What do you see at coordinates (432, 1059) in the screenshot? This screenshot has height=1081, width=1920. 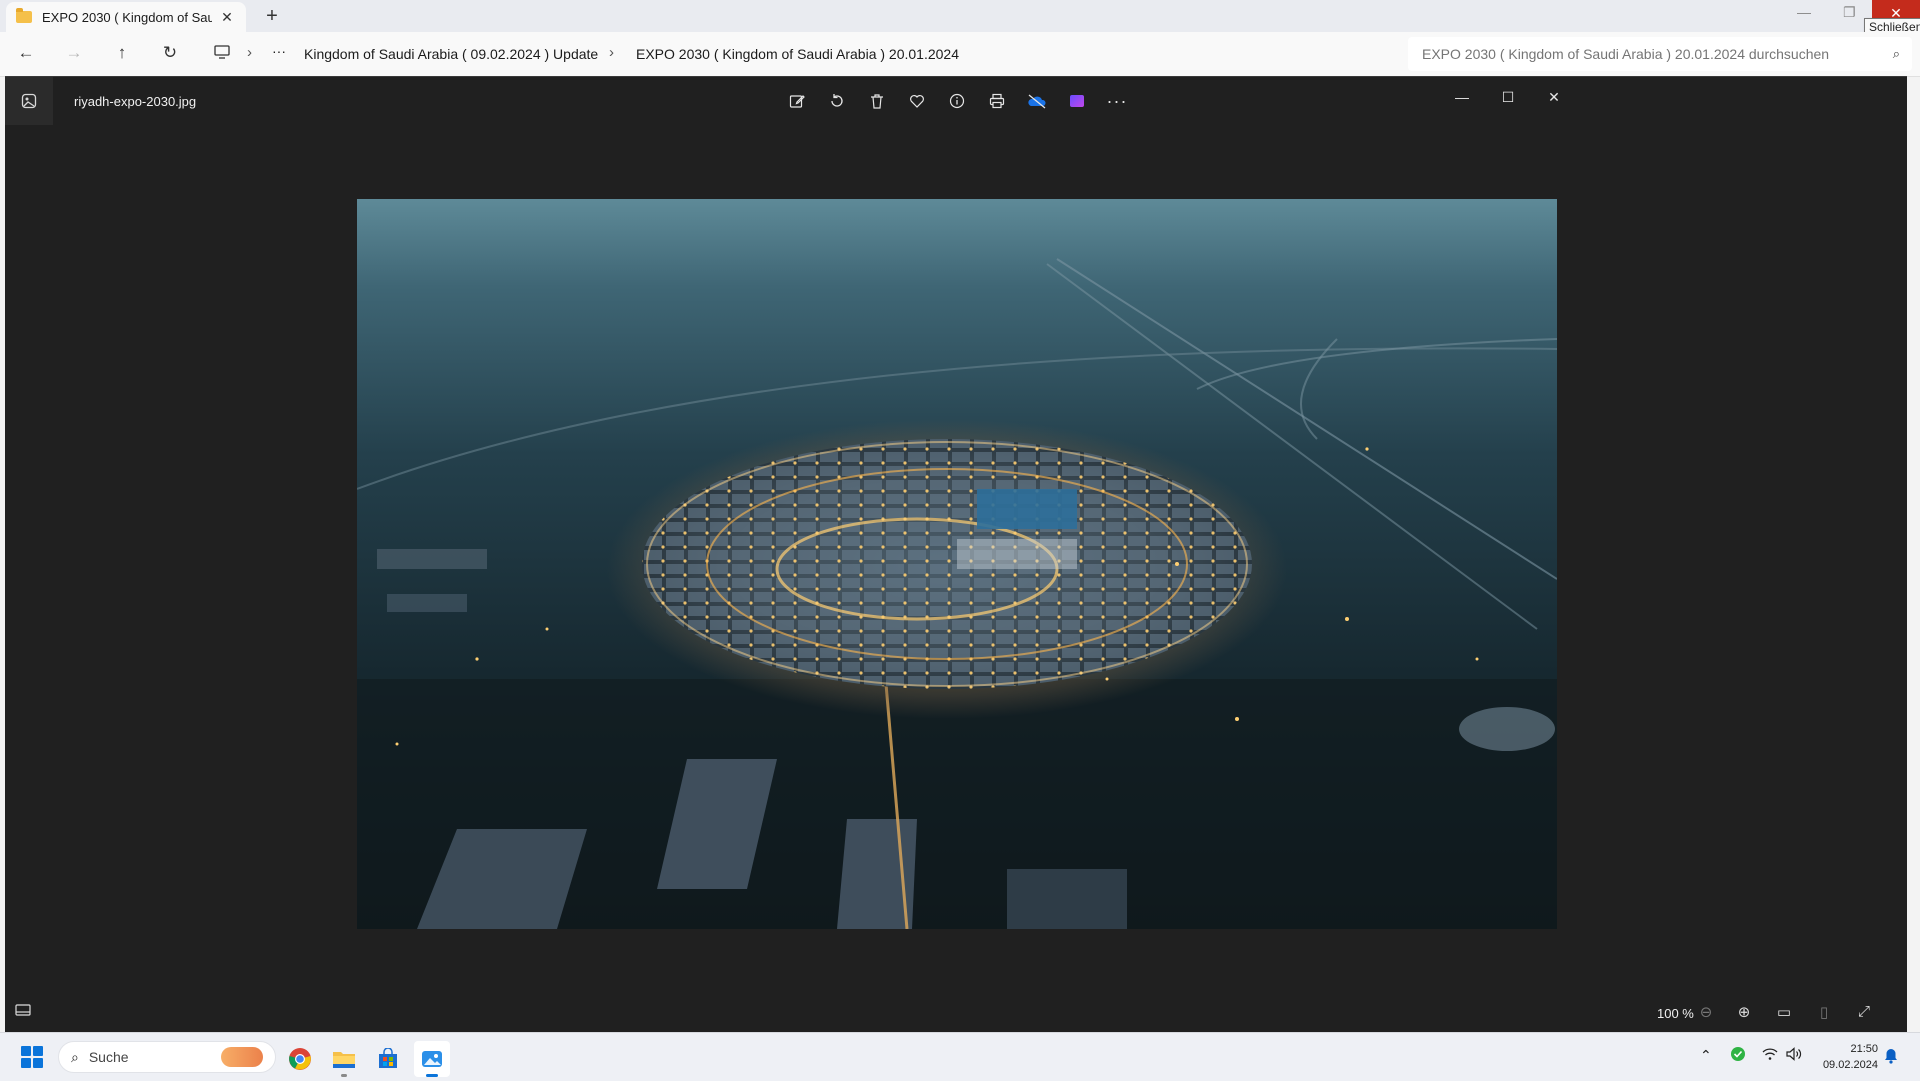 I see `photos-icon` at bounding box center [432, 1059].